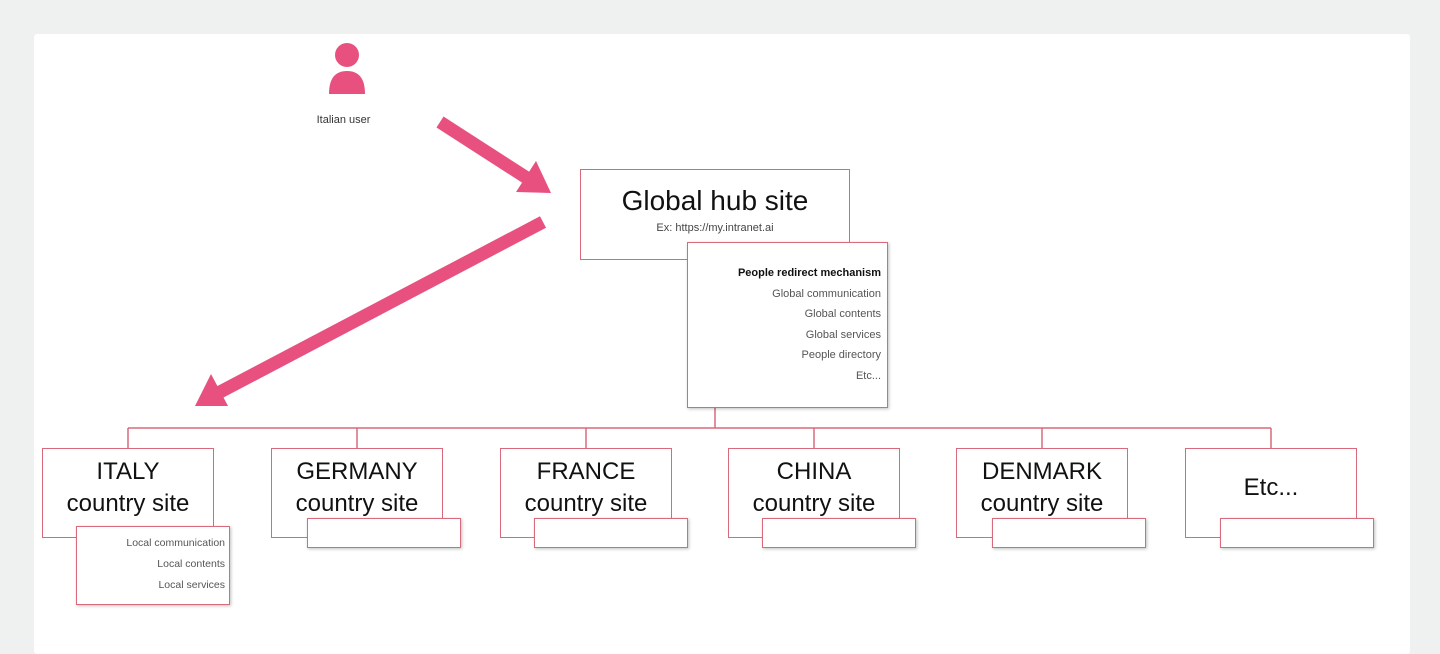 The height and width of the screenshot is (654, 1440). What do you see at coordinates (814, 471) in the screenshot?
I see `country-name: CHINA` at bounding box center [814, 471].